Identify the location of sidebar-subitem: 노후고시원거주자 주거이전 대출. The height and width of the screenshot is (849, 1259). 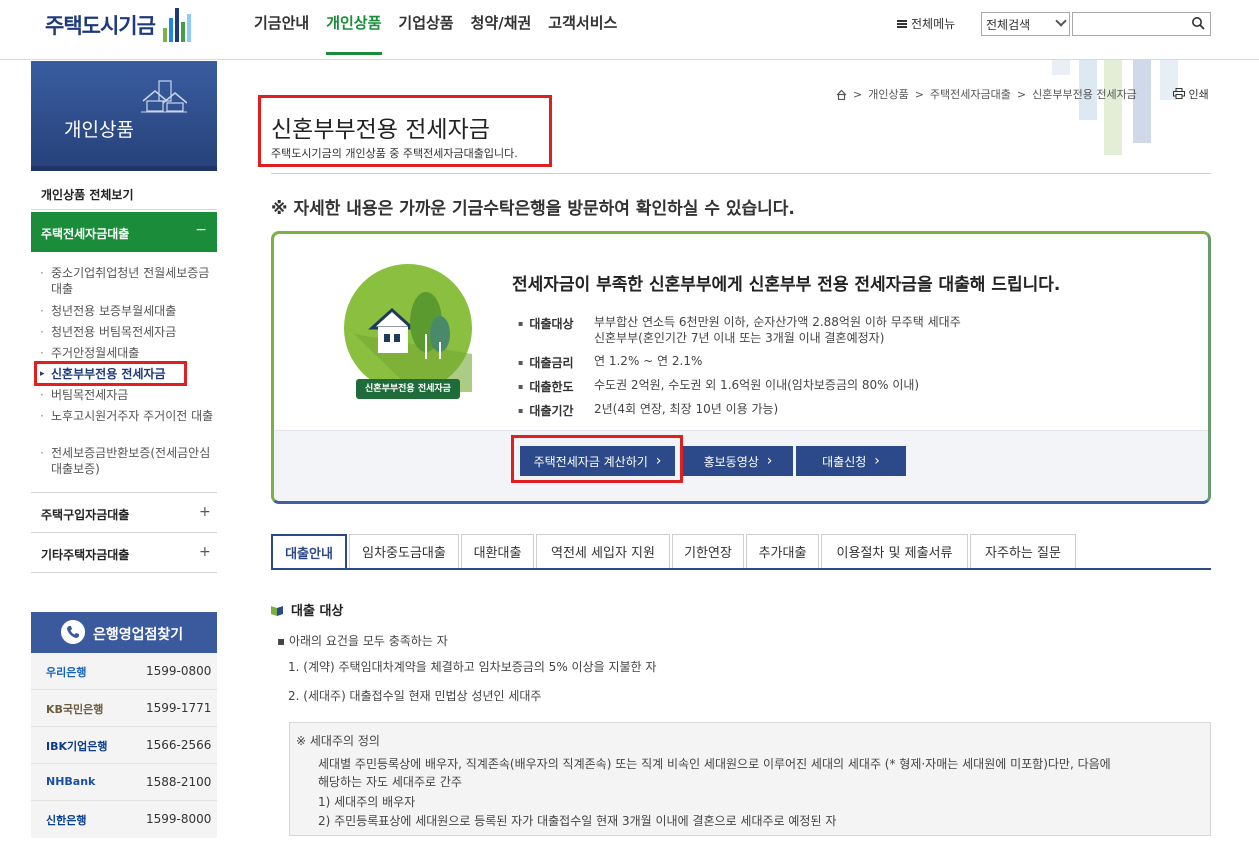
(128, 416).